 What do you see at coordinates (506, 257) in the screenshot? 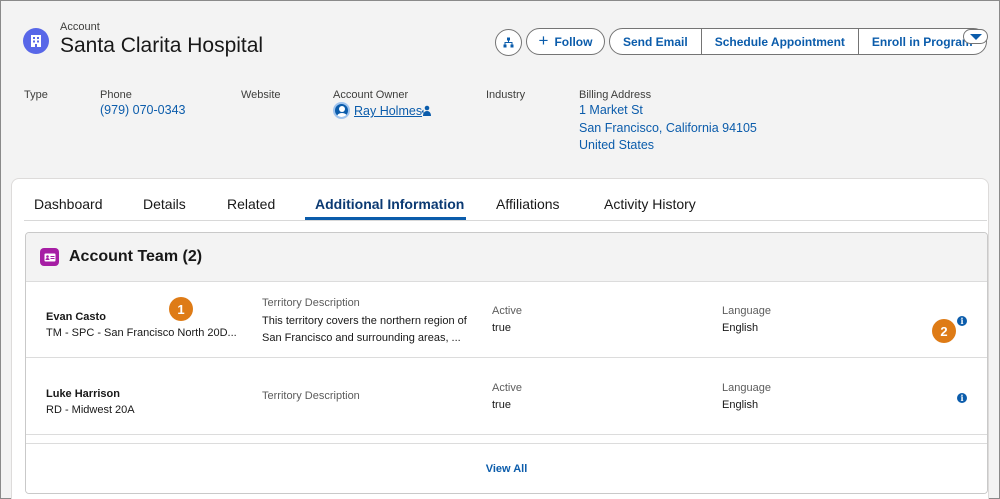
I see `account-team-header: Account Team (2)` at bounding box center [506, 257].